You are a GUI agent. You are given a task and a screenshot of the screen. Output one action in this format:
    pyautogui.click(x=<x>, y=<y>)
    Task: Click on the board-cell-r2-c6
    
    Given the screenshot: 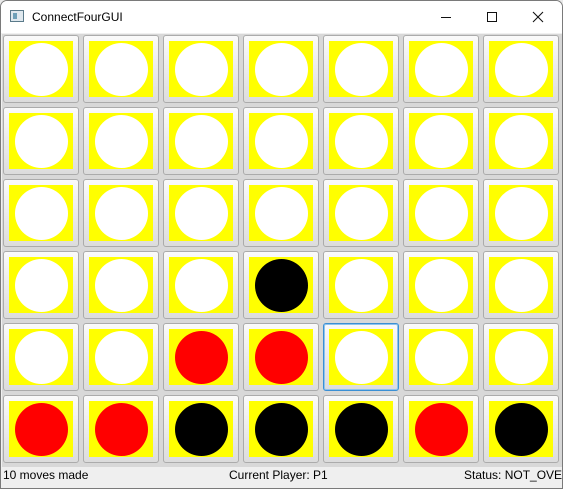 What is the action you would take?
    pyautogui.click(x=441, y=141)
    